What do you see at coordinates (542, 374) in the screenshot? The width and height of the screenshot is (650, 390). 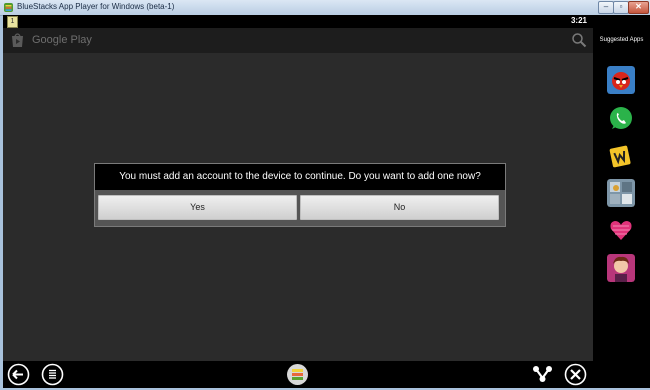 I see `share-icon` at bounding box center [542, 374].